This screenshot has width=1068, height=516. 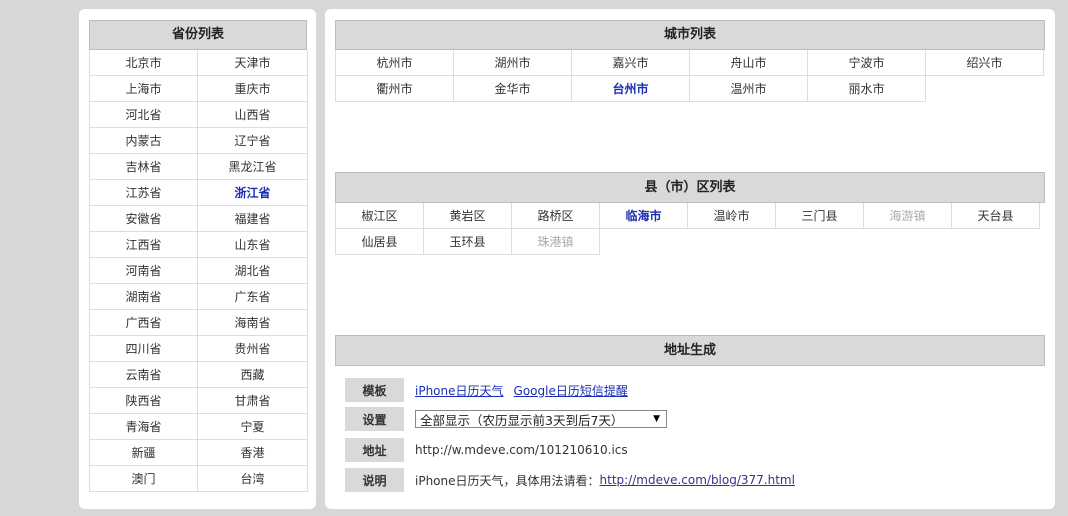 I want to click on address-row: 地址 http://w.mdeve.com/101210610.ics, so click(x=486, y=450).